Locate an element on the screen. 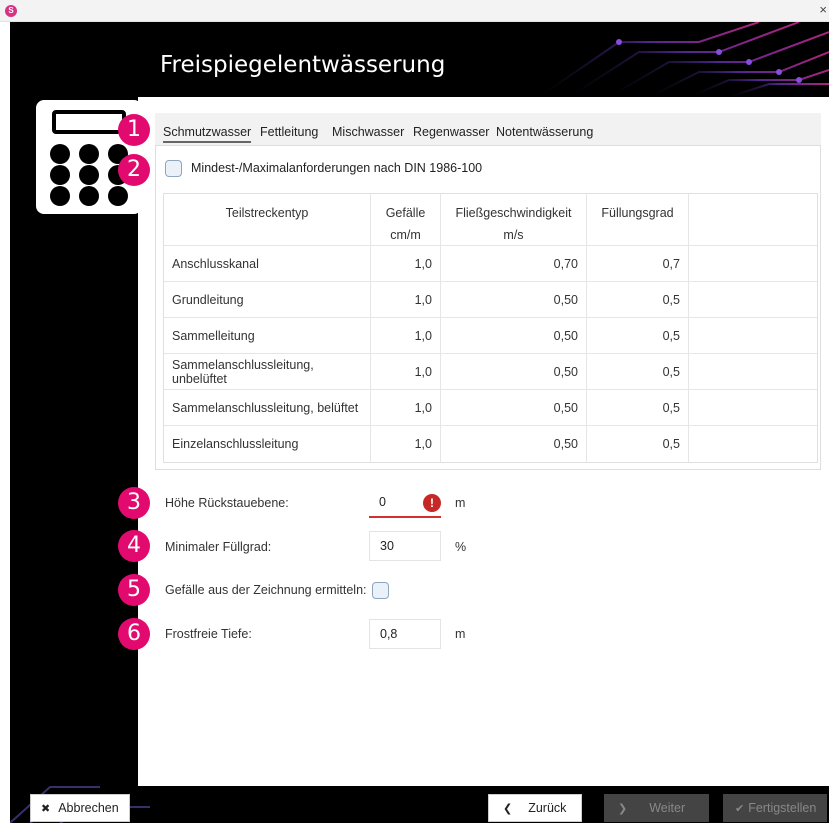  chevron-right-icon: ❯ is located at coordinates (623, 808).